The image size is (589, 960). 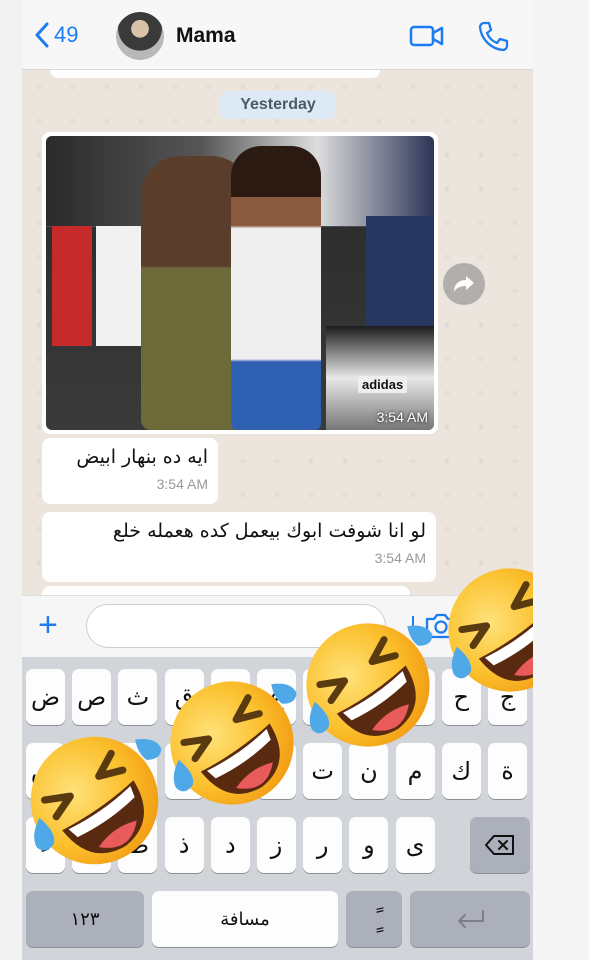 I want to click on forward-icon, so click(x=464, y=284).